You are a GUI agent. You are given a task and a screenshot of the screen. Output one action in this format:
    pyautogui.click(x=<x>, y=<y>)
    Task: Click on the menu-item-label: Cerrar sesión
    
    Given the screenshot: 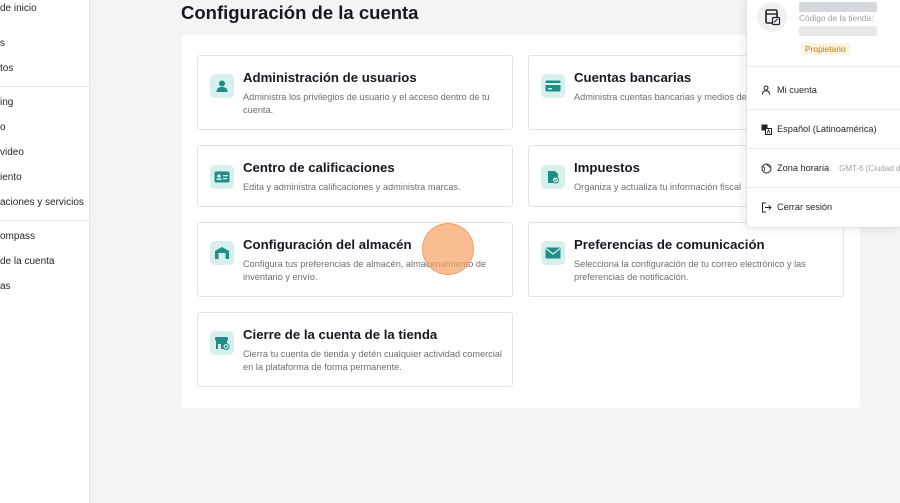 What is the action you would take?
    pyautogui.click(x=805, y=207)
    